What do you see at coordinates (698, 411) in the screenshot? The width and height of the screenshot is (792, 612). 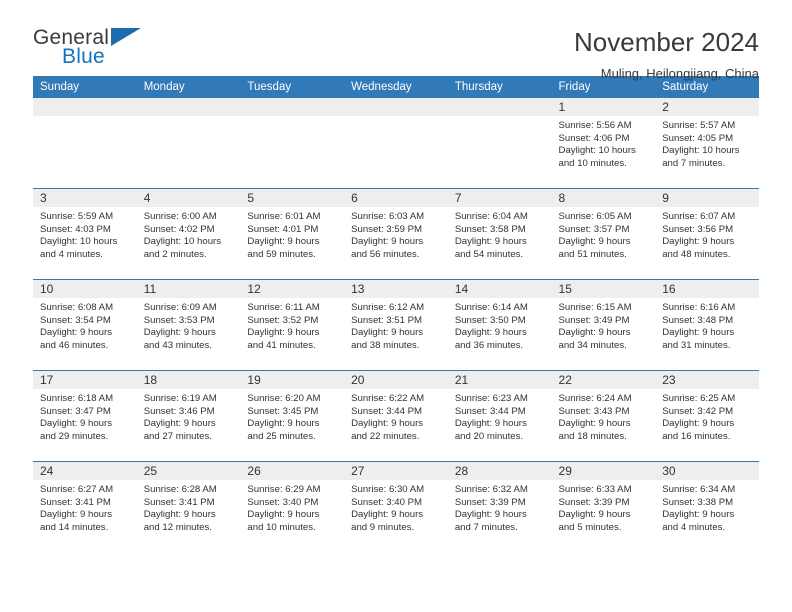 I see `day-detail-line: Sunset: 3:42 PM` at bounding box center [698, 411].